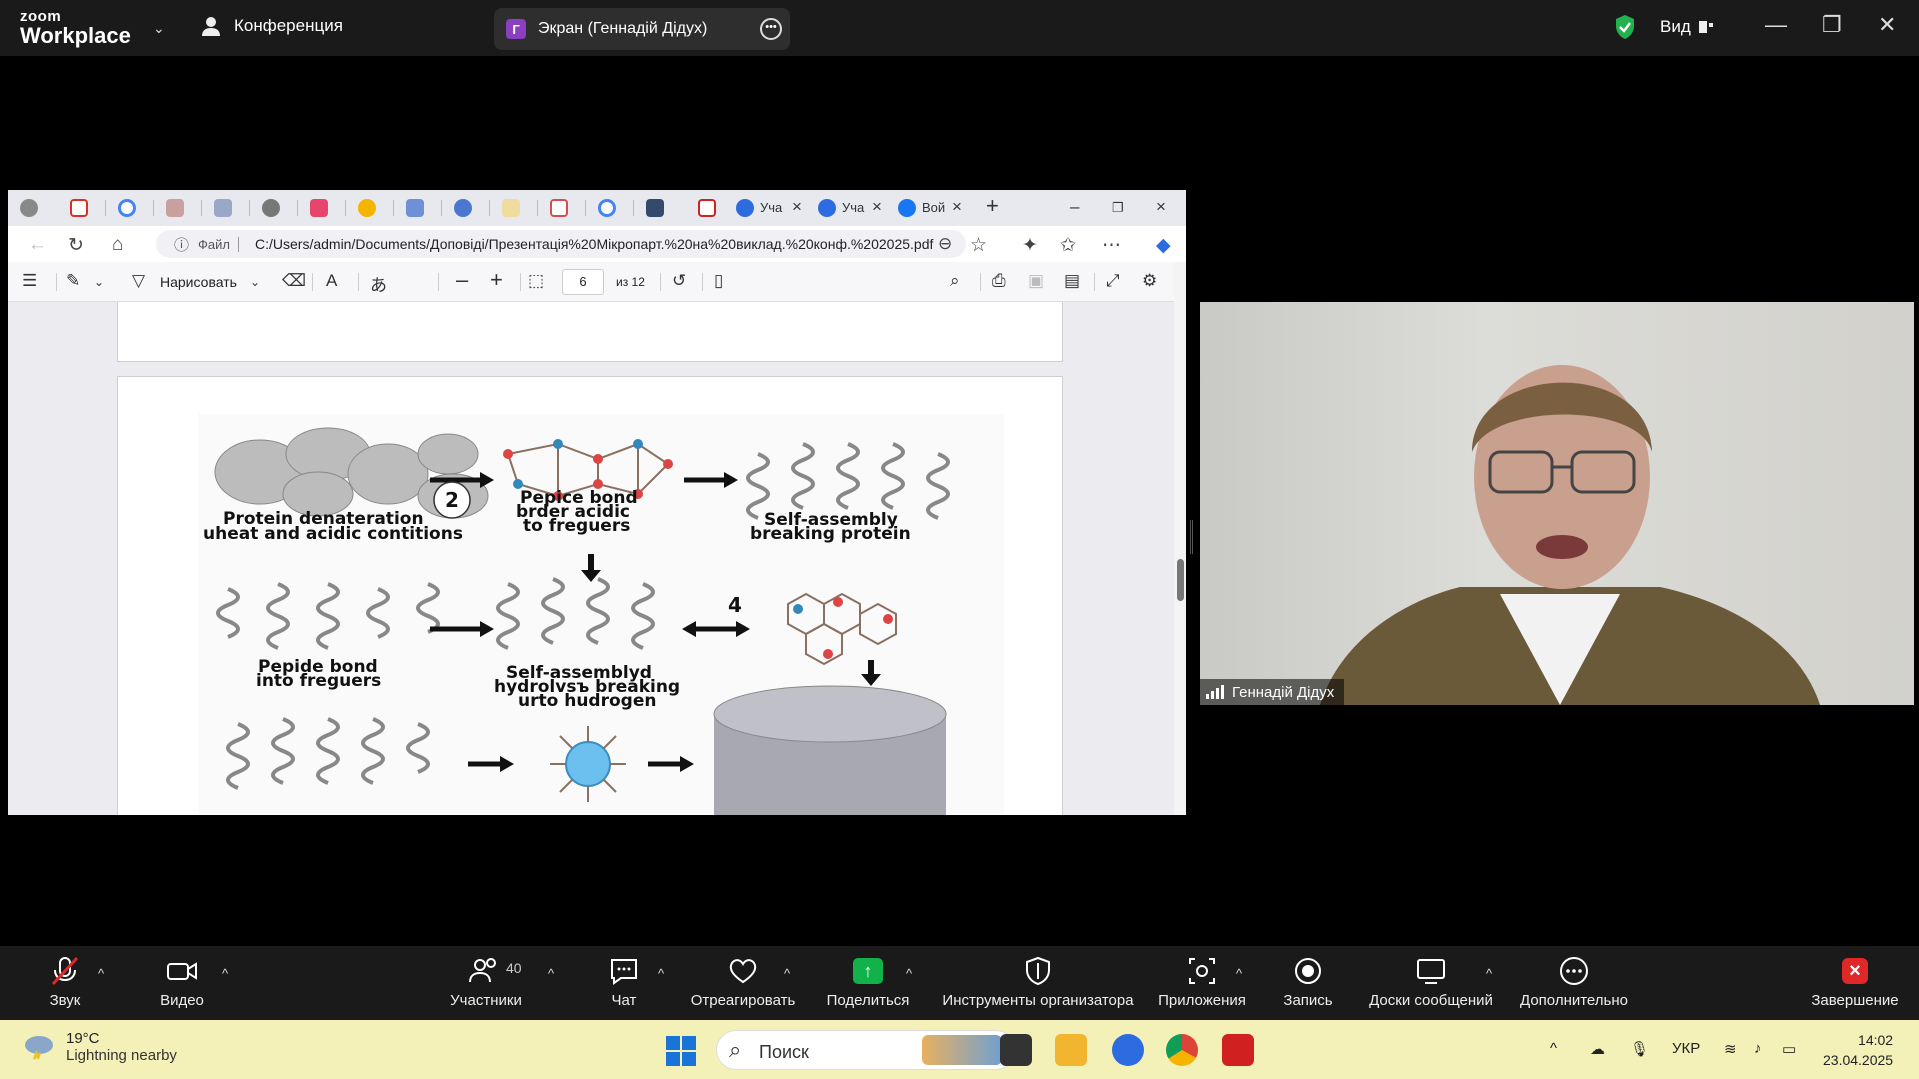 The image size is (1919, 1079). Describe the element at coordinates (1730, 1049) in the screenshot. I see `wifi-icon: ≋` at that location.